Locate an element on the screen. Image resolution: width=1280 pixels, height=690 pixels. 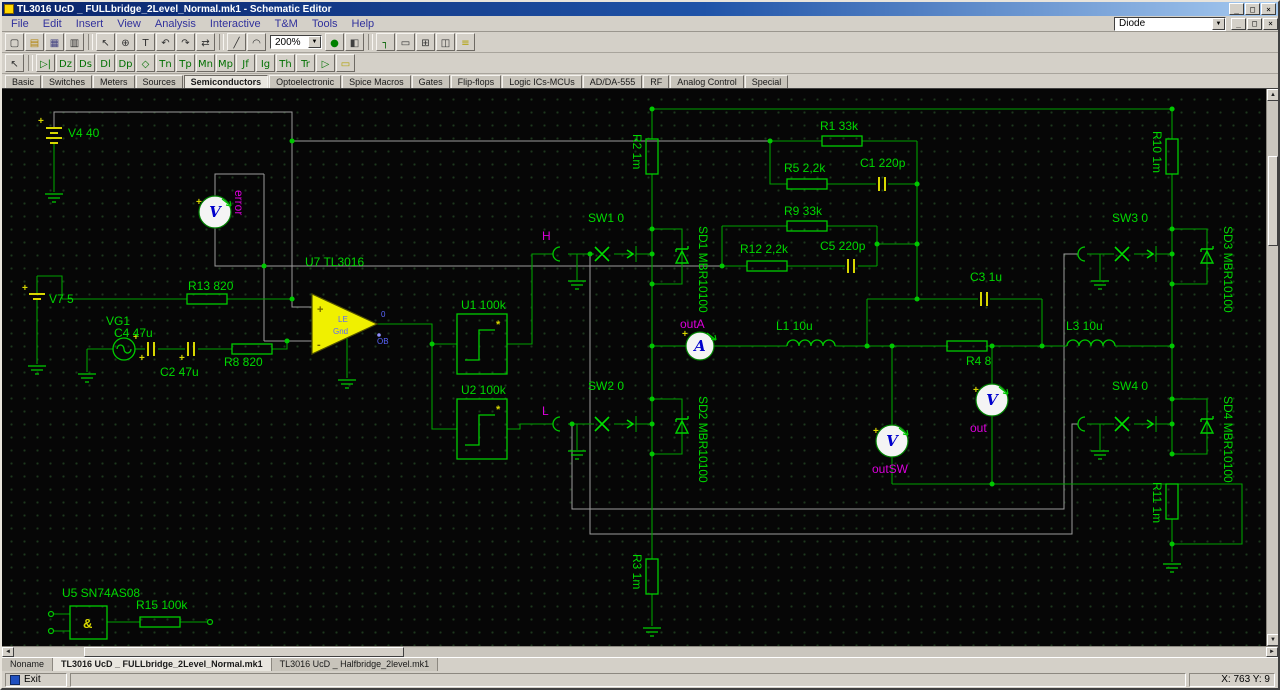
pnp-transistor-component-button: Tp is located at coordinates (185, 63).